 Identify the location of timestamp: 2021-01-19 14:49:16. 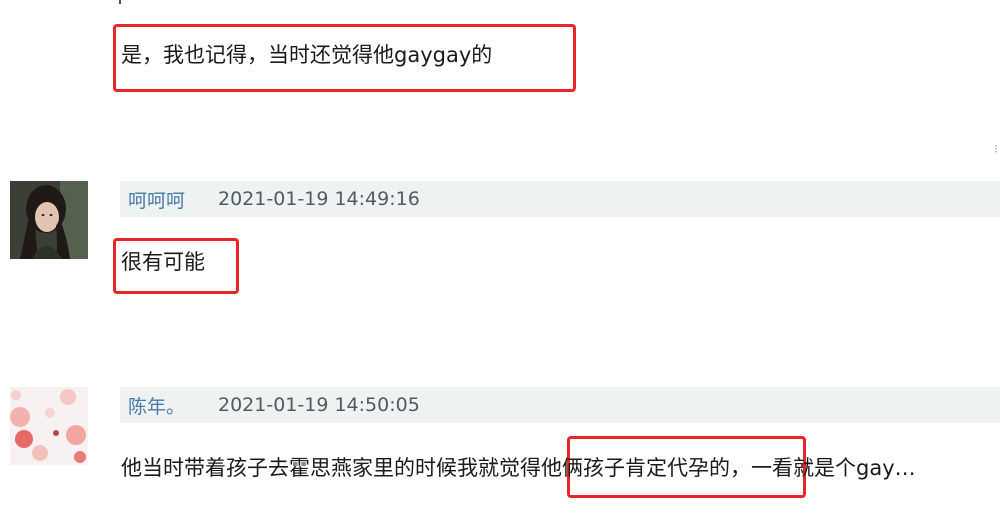
(319, 199).